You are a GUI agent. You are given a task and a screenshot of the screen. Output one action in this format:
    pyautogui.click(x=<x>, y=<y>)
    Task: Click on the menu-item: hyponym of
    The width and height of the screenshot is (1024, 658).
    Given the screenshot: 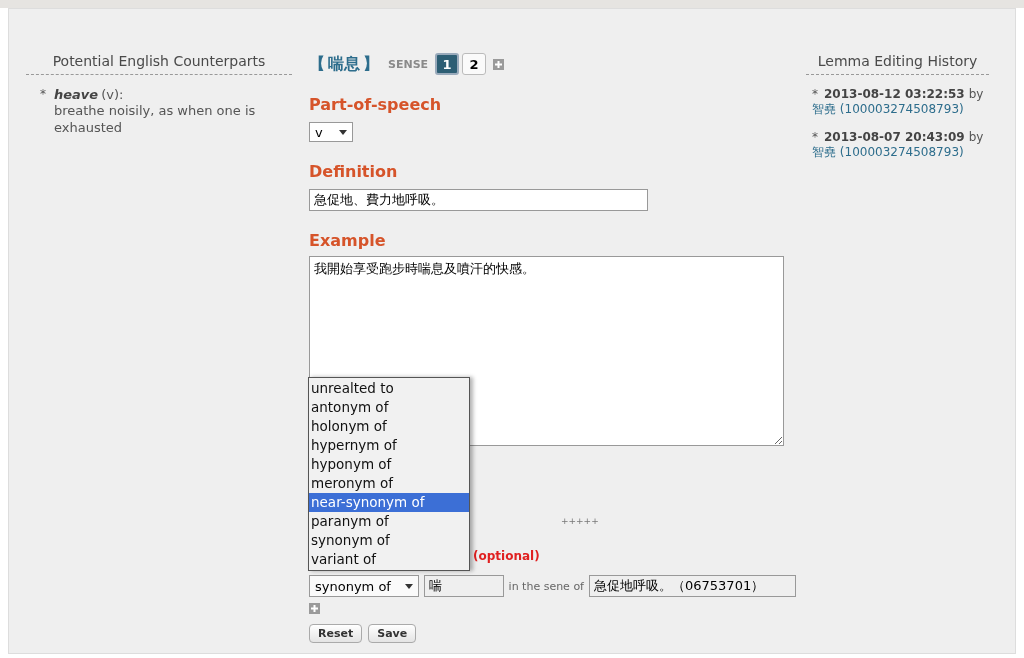 What is the action you would take?
    pyautogui.click(x=389, y=464)
    